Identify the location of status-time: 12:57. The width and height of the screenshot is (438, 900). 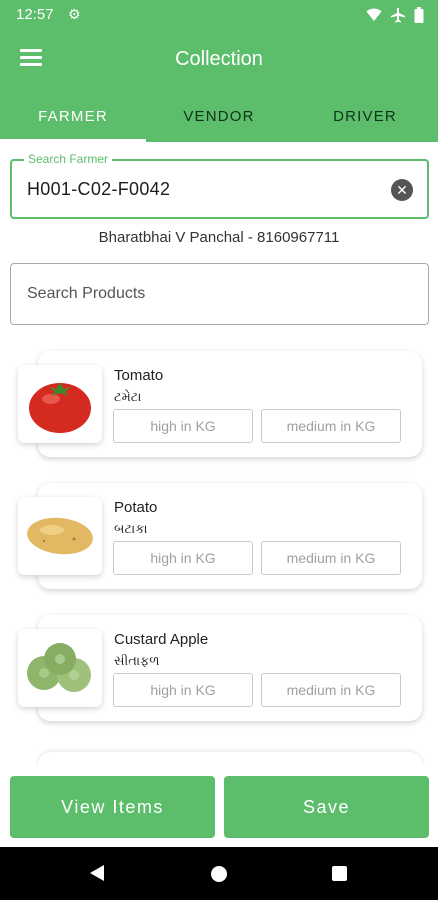
(35, 14).